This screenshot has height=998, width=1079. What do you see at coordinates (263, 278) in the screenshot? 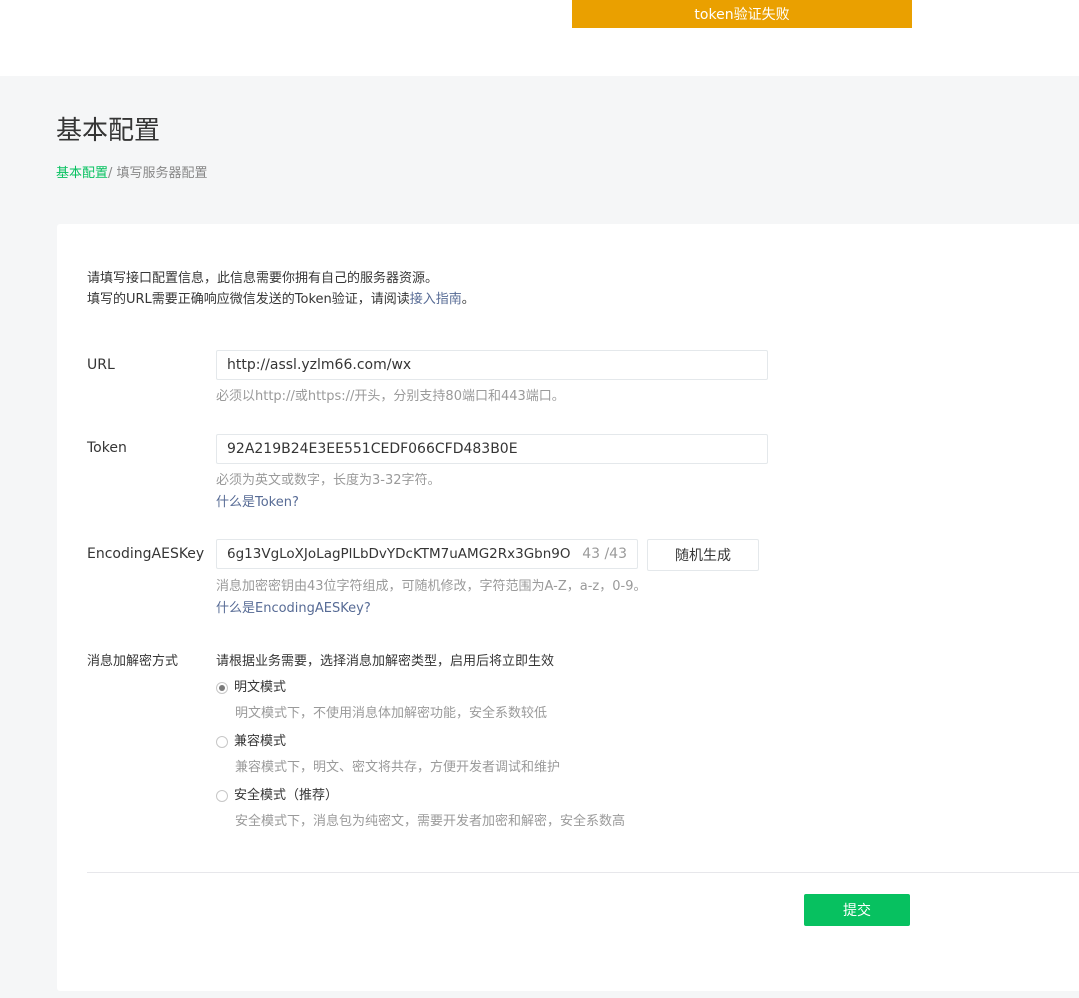
I see `intro-line-1: 请填写接口配置信息，此信息需要你拥有自己的服务器资源。` at bounding box center [263, 278].